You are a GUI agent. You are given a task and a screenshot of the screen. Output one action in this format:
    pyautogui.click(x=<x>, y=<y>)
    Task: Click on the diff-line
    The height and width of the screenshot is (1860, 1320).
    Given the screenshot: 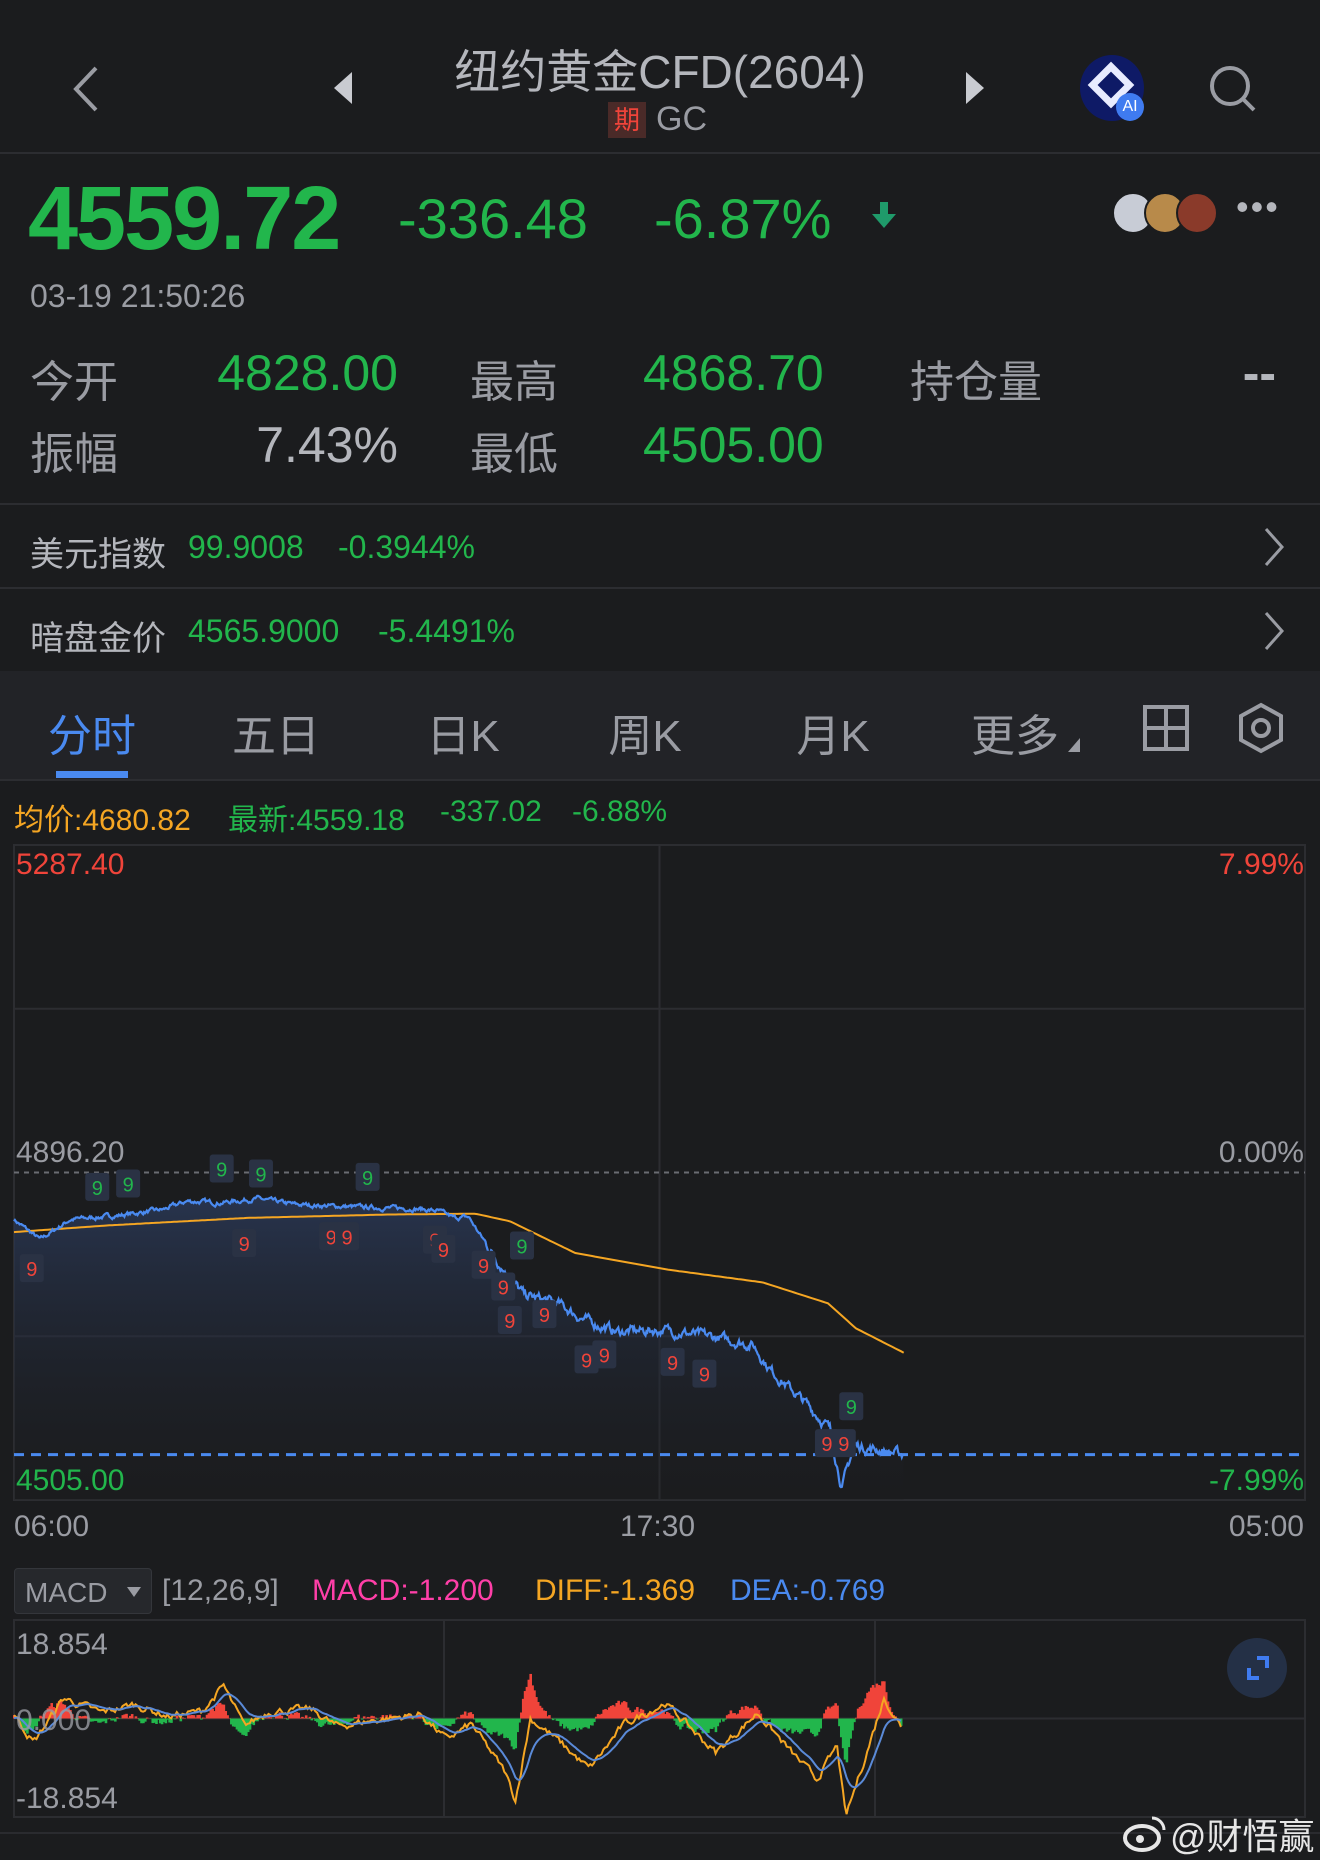 What is the action you would take?
    pyautogui.click(x=457, y=1749)
    